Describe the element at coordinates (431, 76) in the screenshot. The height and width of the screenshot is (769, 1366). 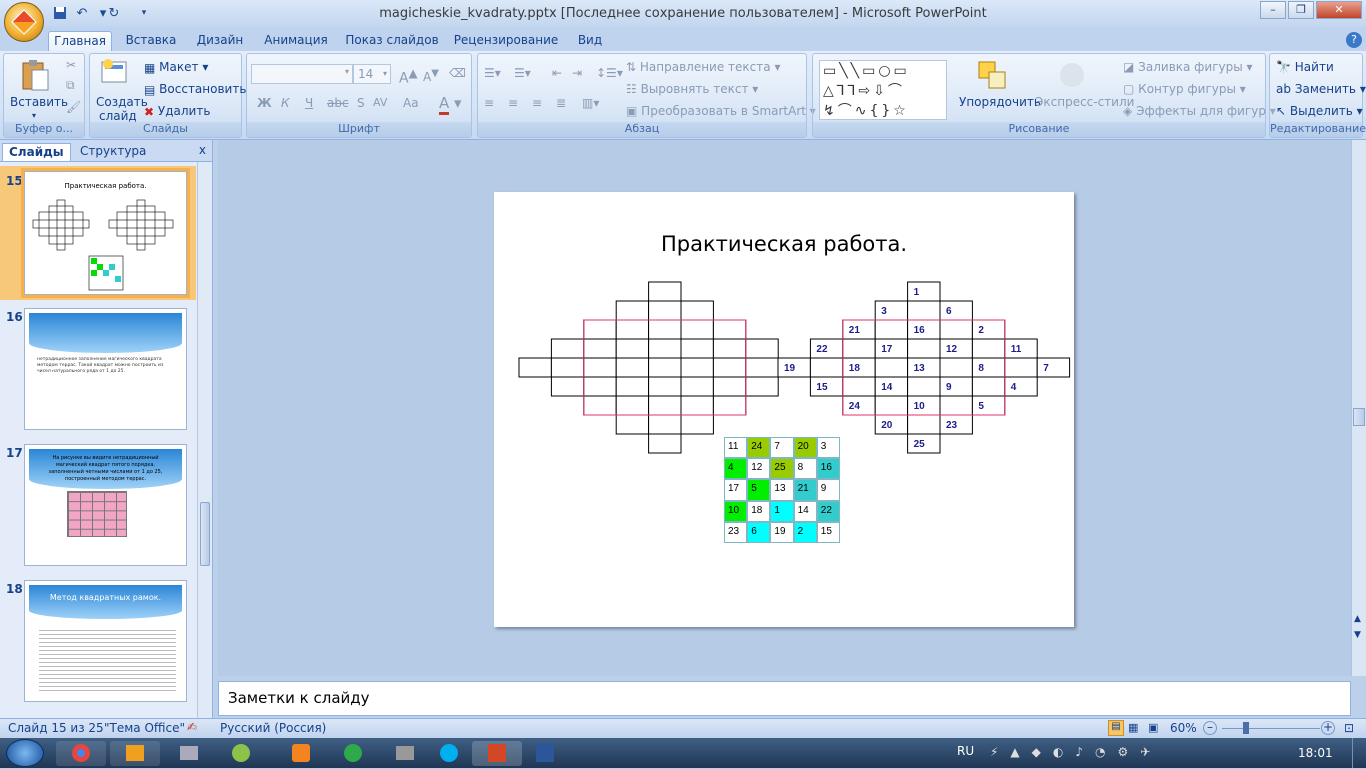
I see `shrink-font-icon: A▼` at that location.